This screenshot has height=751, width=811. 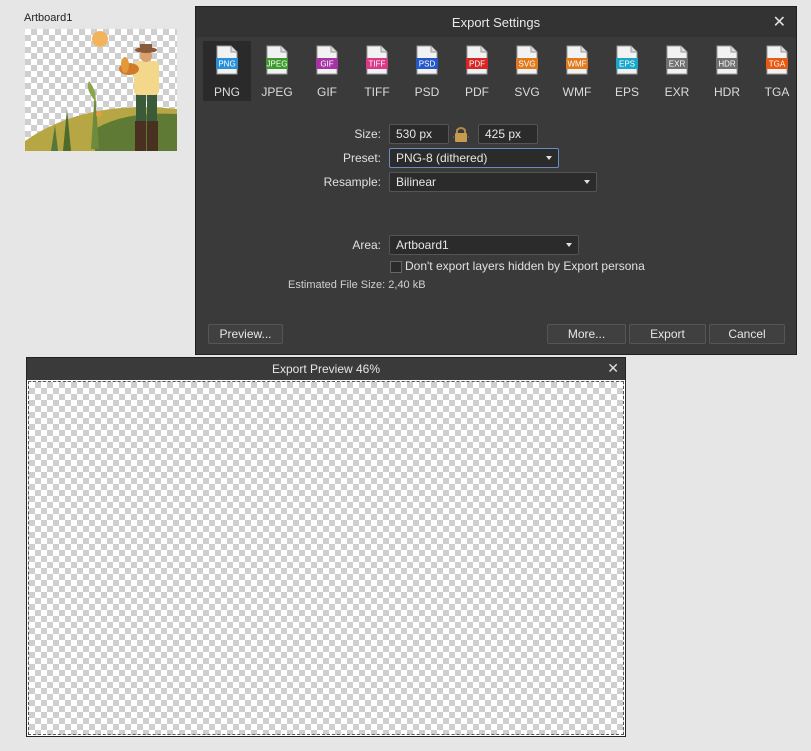 What do you see at coordinates (727, 92) in the screenshot?
I see `format-label: HDR` at bounding box center [727, 92].